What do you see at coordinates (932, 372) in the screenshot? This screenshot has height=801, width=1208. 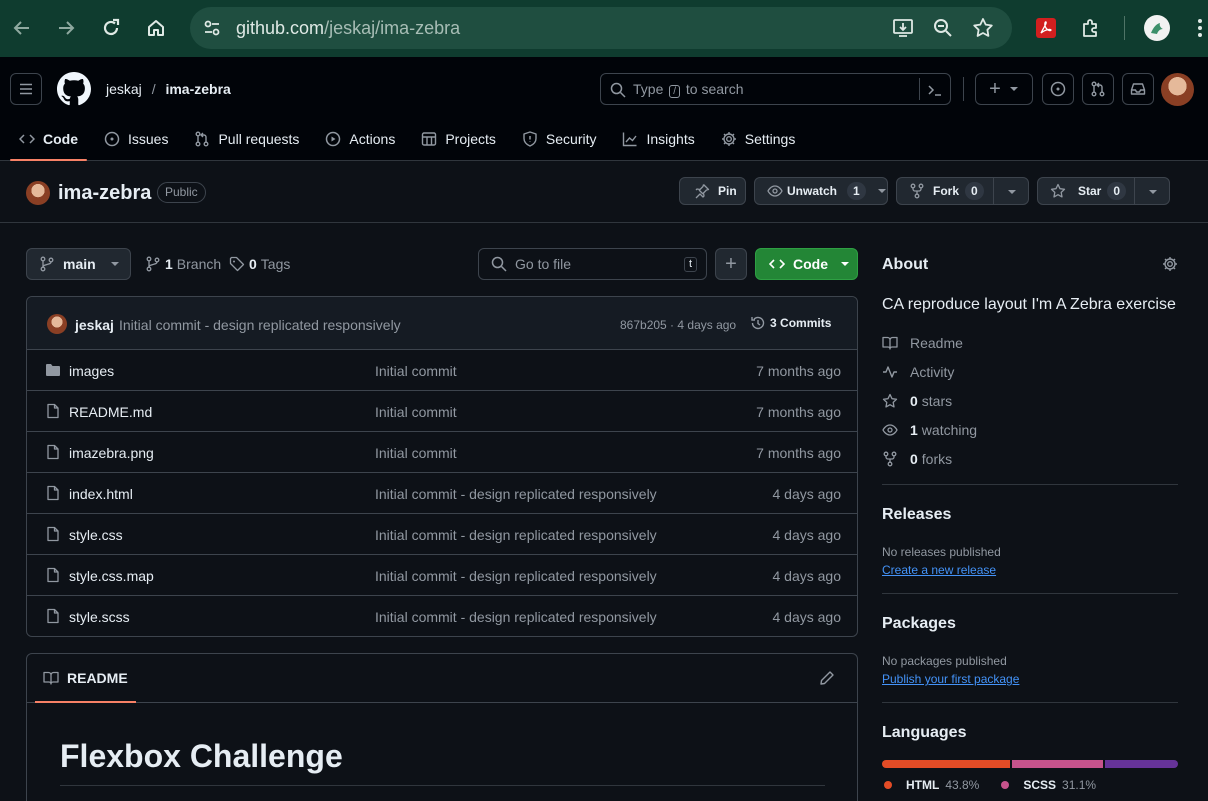 I see `activity-link-label: Activity` at bounding box center [932, 372].